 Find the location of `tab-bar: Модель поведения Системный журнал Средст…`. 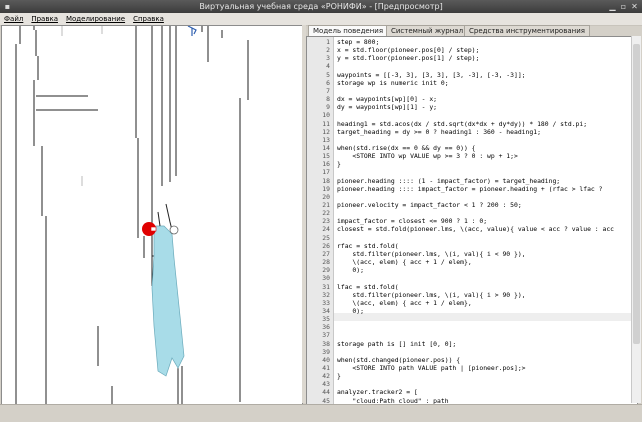

tab-bar: Модель поведения Системный журнал Средст… is located at coordinates (474, 31).